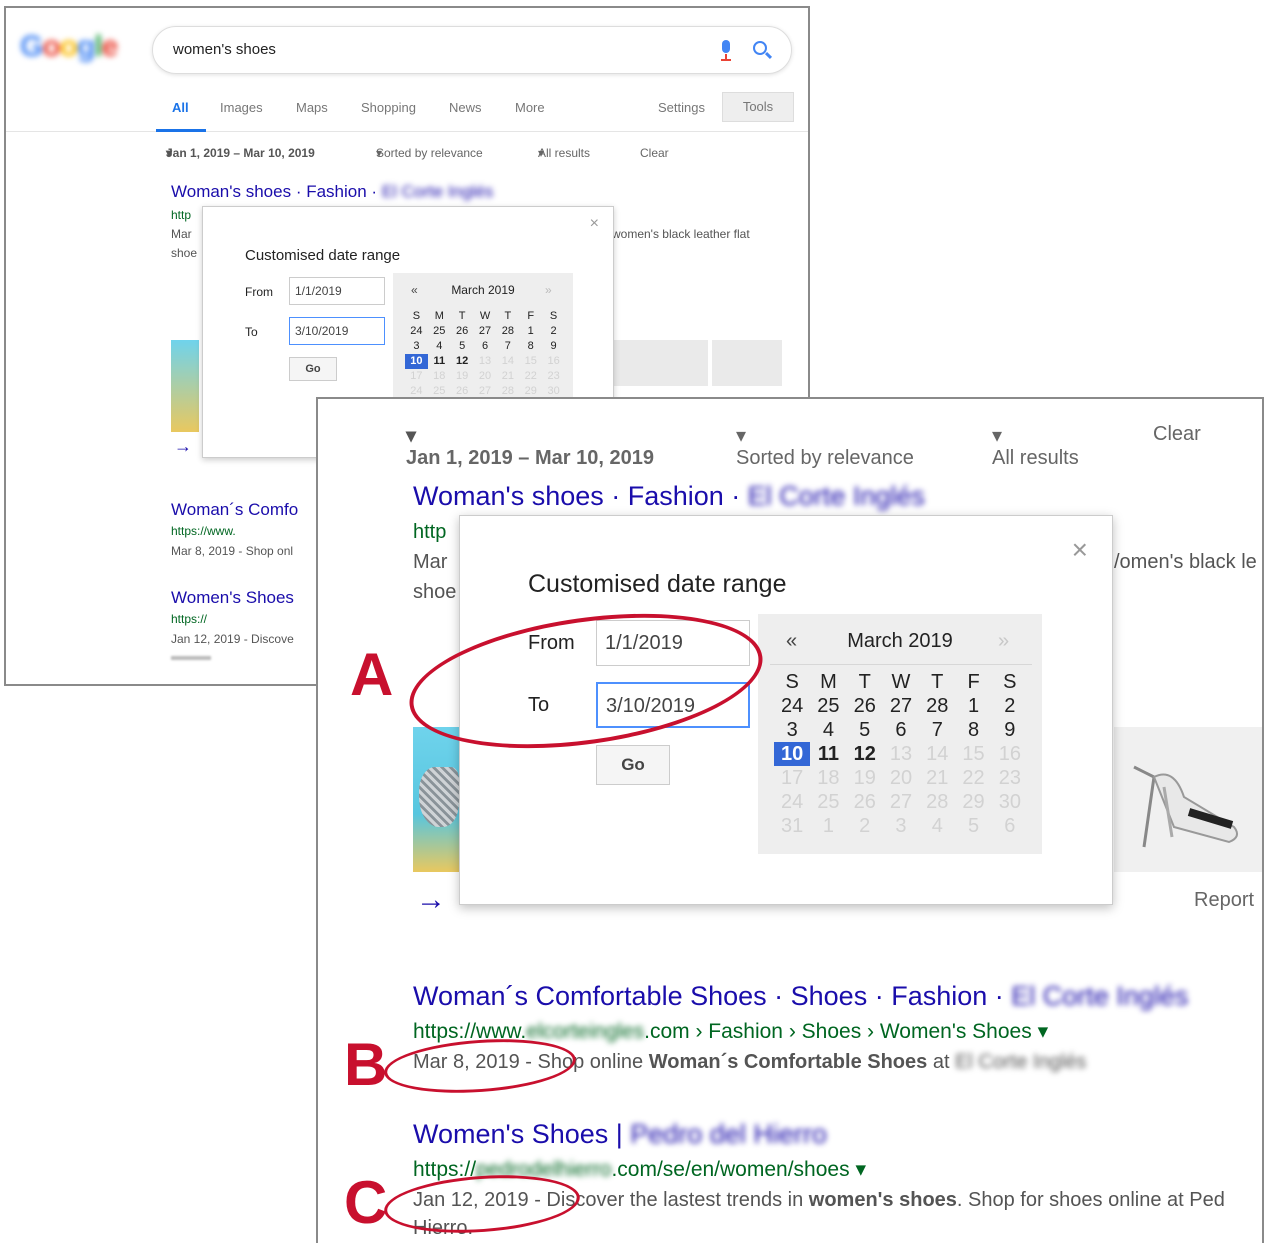 Image resolution: width=1264 pixels, height=1243 pixels. I want to click on result-title: Woman´s Comfo, so click(234, 510).